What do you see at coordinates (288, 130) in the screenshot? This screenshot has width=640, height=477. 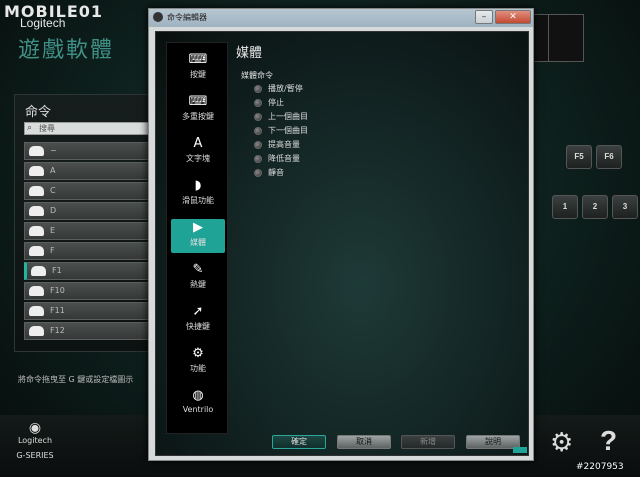 I see `radio-label: 下一個曲目` at bounding box center [288, 130].